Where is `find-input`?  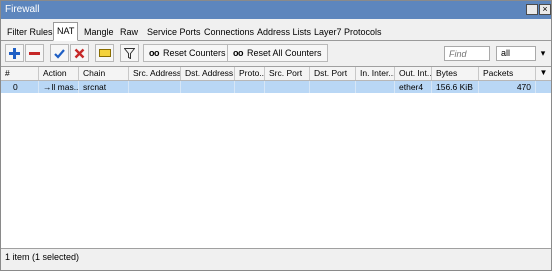 find-input is located at coordinates (467, 53).